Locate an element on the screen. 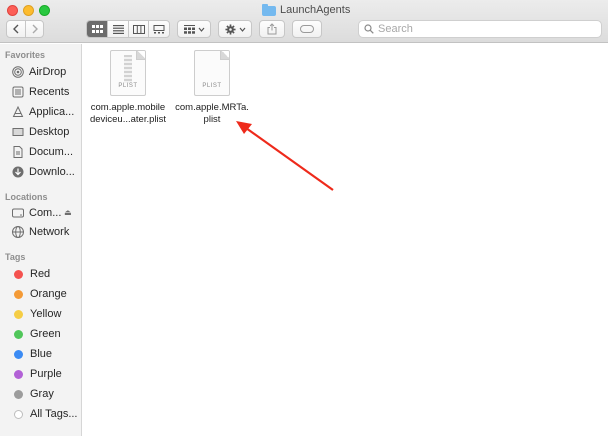  annotation-arrow-icon is located at coordinates (285, 156).